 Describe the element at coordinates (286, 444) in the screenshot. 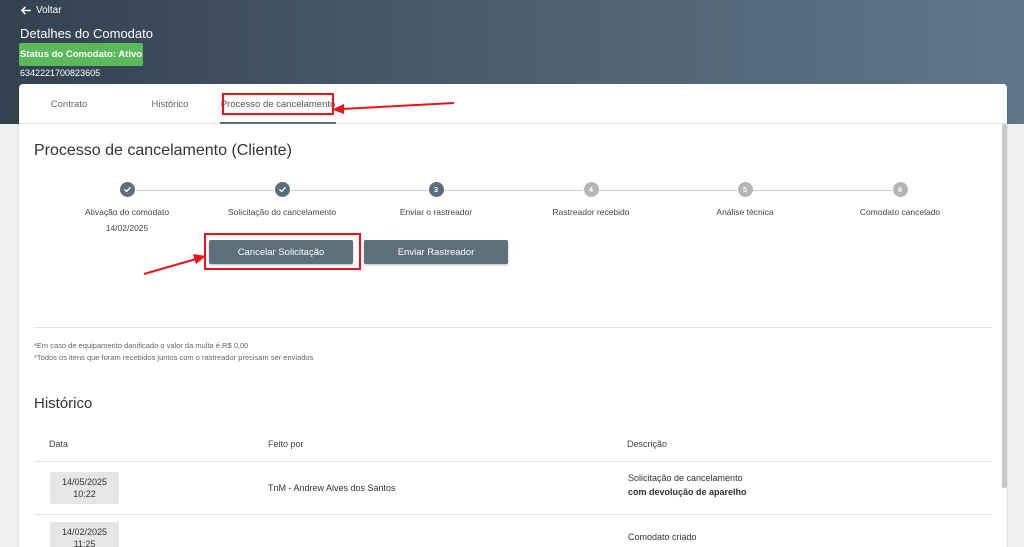

I see `column-header-feito-por: Feito por` at that location.